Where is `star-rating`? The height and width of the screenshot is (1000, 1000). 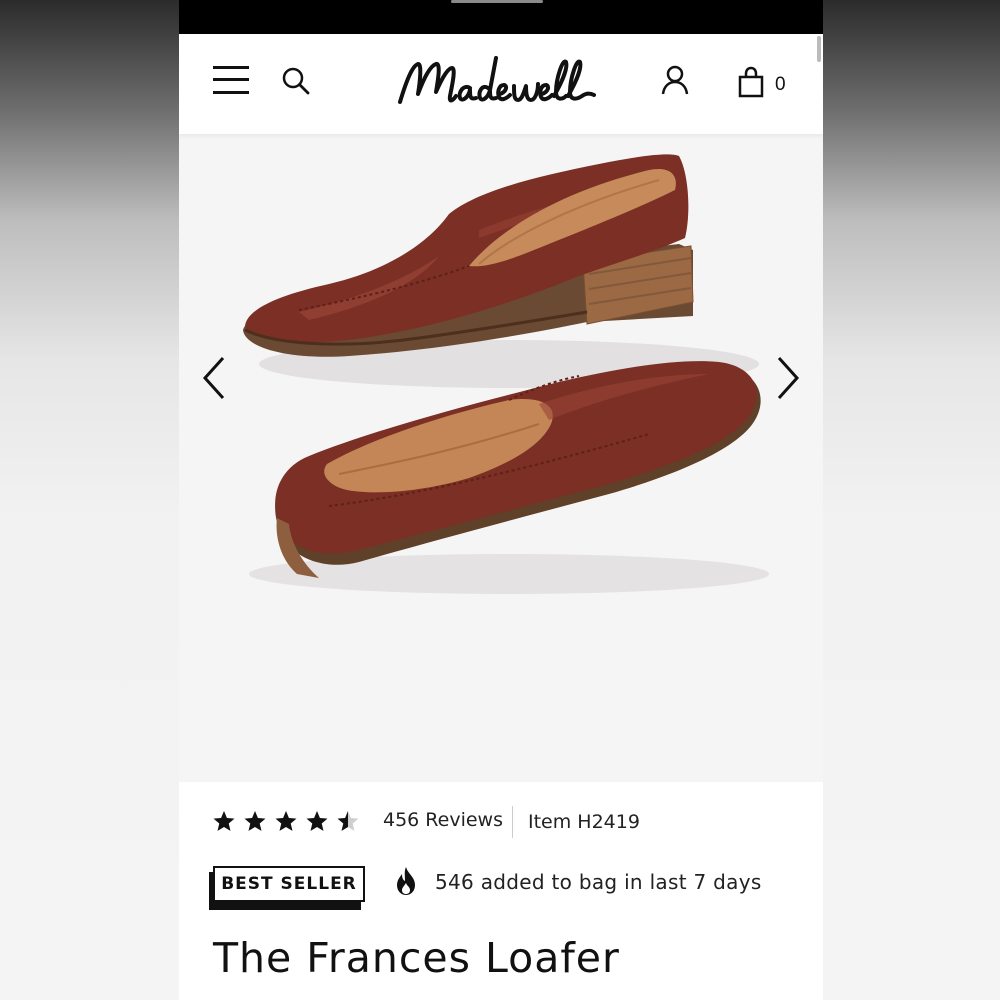 star-rating is located at coordinates (288, 822).